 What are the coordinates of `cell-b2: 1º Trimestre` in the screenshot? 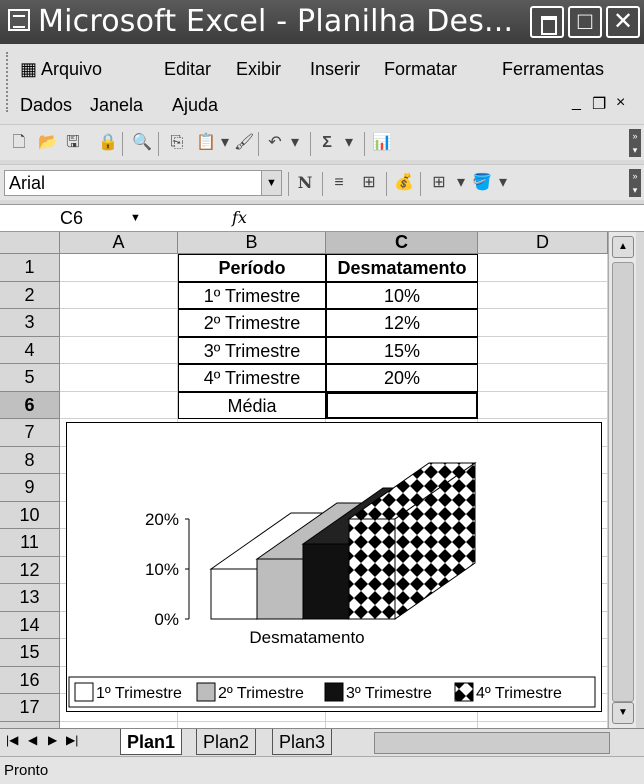 It's located at (252, 295).